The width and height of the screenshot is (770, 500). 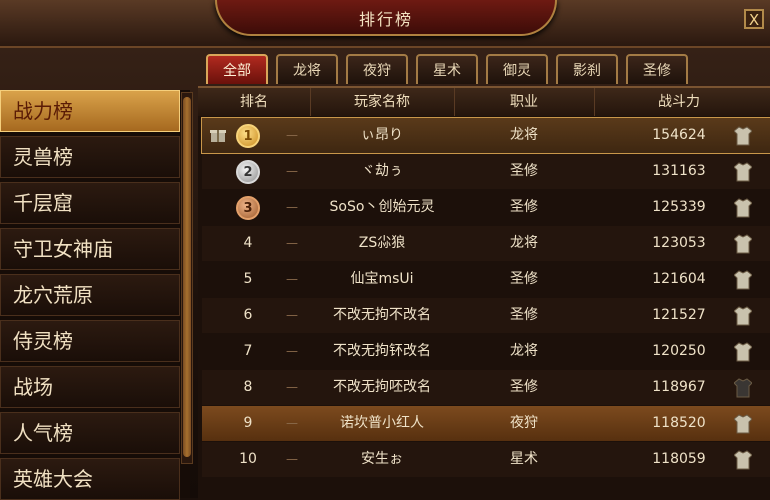 What do you see at coordinates (486, 279) in the screenshot?
I see `table-row: 5— 仙宝msUi 圣修 121604` at bounding box center [486, 279].